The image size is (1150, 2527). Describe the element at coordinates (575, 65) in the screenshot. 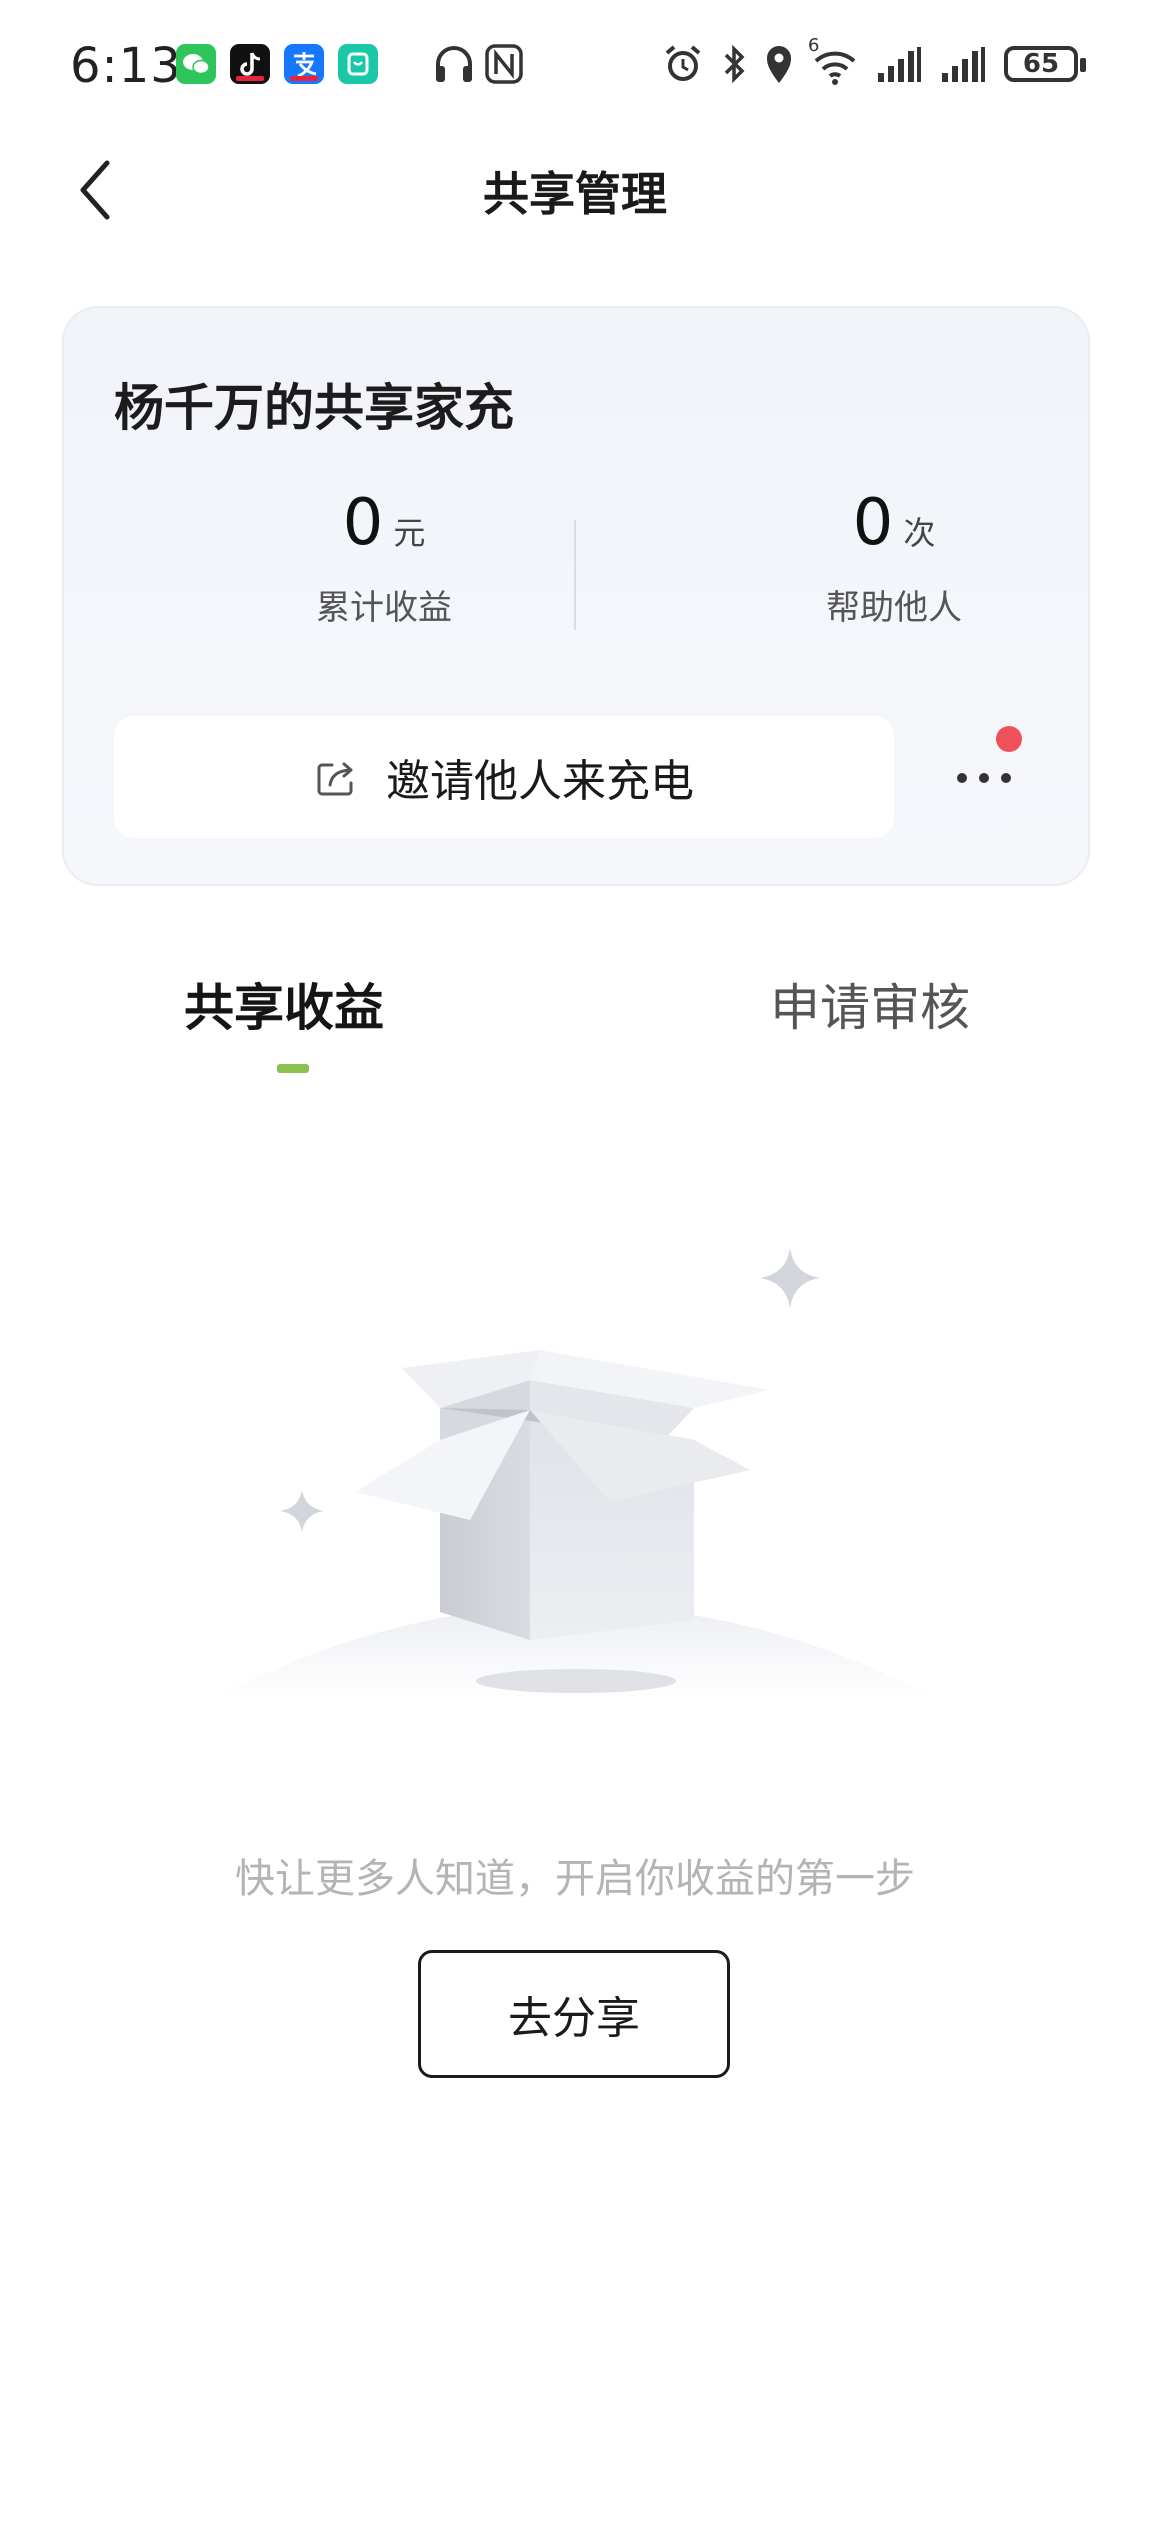

I see `status-bar: 6:13 6 65` at that location.